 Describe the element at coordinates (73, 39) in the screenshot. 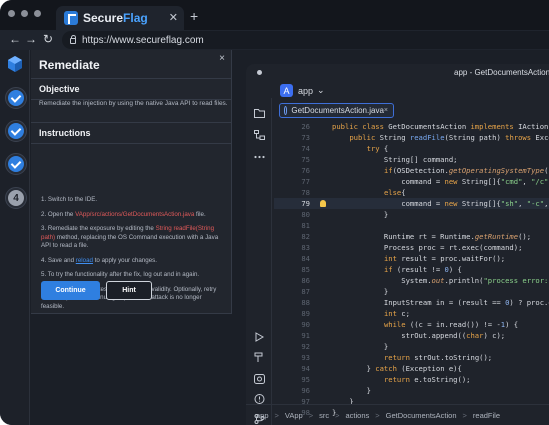

I see `lock-icon` at that location.